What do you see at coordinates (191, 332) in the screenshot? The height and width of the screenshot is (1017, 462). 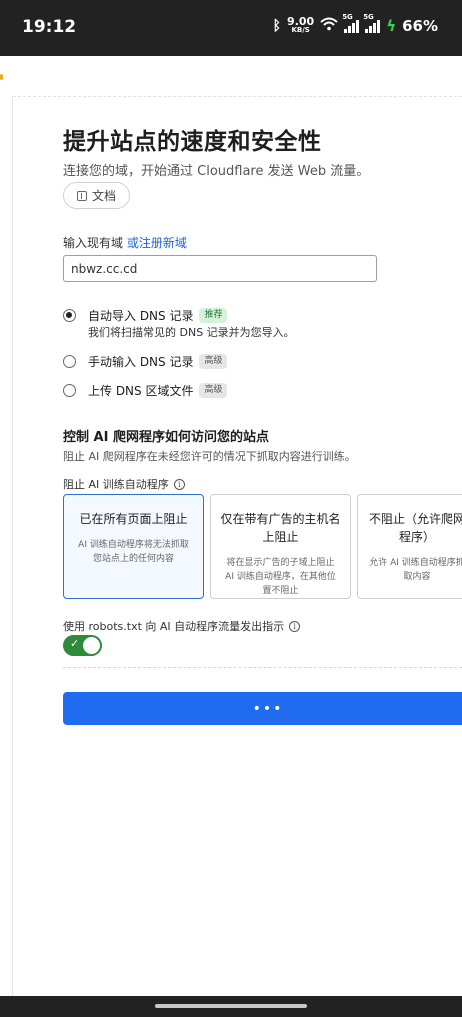 I see `dns-option-auto-desc: 我们将扫描常见的 DNS 记录并为您导入。` at bounding box center [191, 332].